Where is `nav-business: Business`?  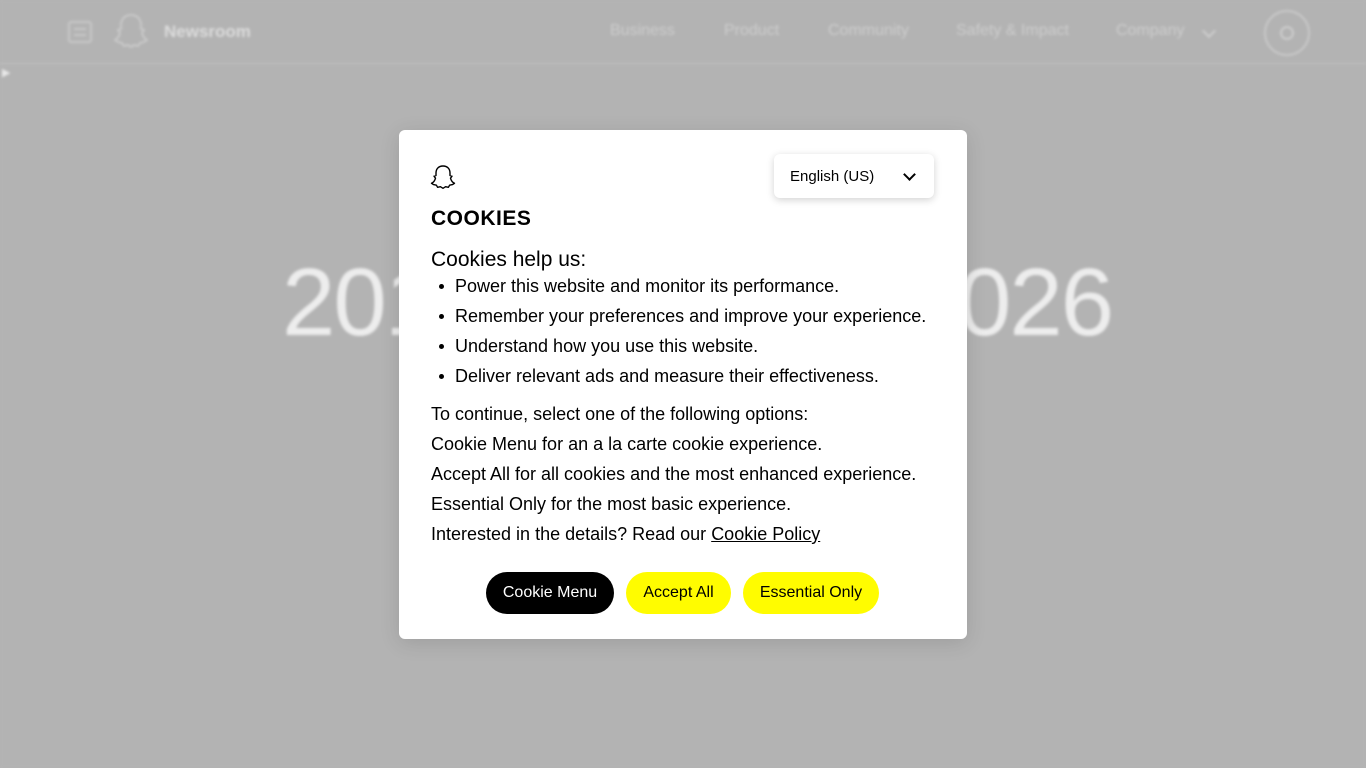
nav-business: Business is located at coordinates (642, 31).